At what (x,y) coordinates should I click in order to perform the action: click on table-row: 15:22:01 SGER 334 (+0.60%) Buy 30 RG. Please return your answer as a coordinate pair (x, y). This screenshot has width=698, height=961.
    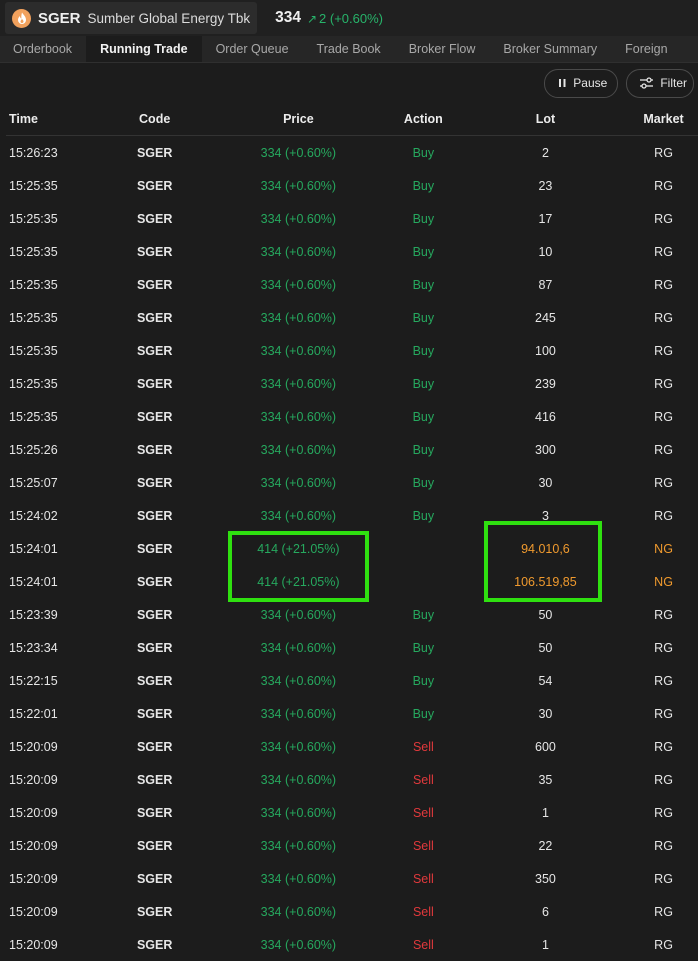
    Looking at the image, I should click on (352, 713).